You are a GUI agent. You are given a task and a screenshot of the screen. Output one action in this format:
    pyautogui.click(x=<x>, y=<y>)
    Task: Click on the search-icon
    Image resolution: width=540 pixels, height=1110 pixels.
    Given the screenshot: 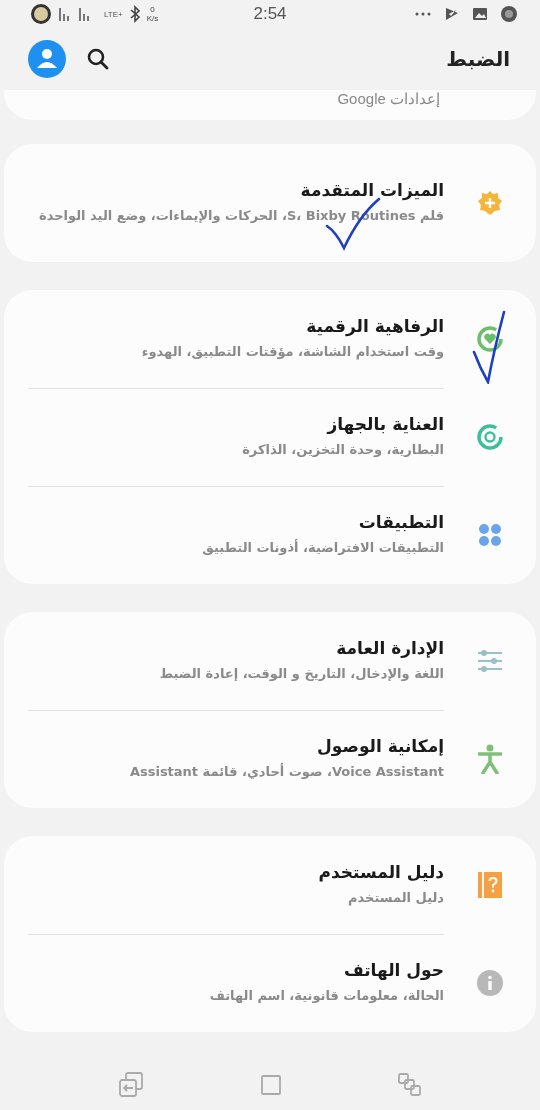 What is the action you would take?
    pyautogui.click(x=98, y=58)
    